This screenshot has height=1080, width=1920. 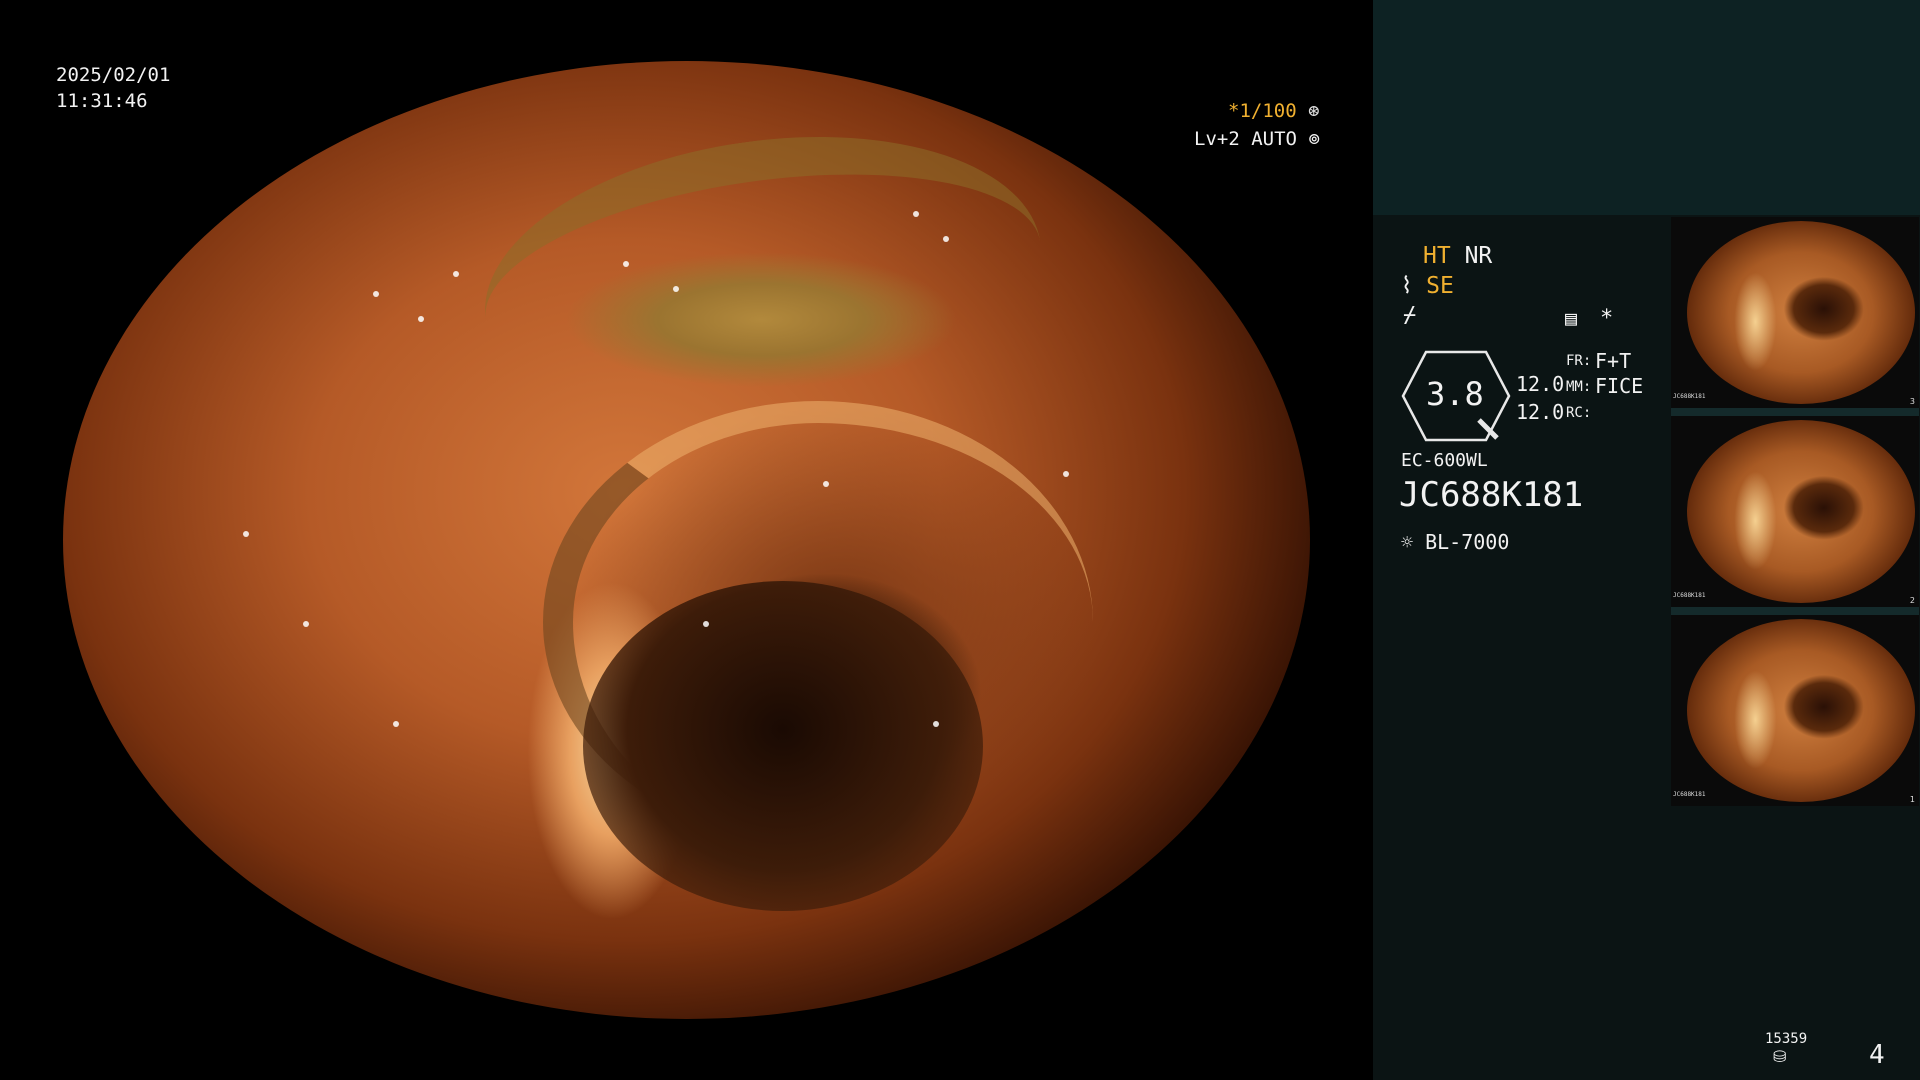 I want to click on panel-header-area, so click(x=1646, y=107).